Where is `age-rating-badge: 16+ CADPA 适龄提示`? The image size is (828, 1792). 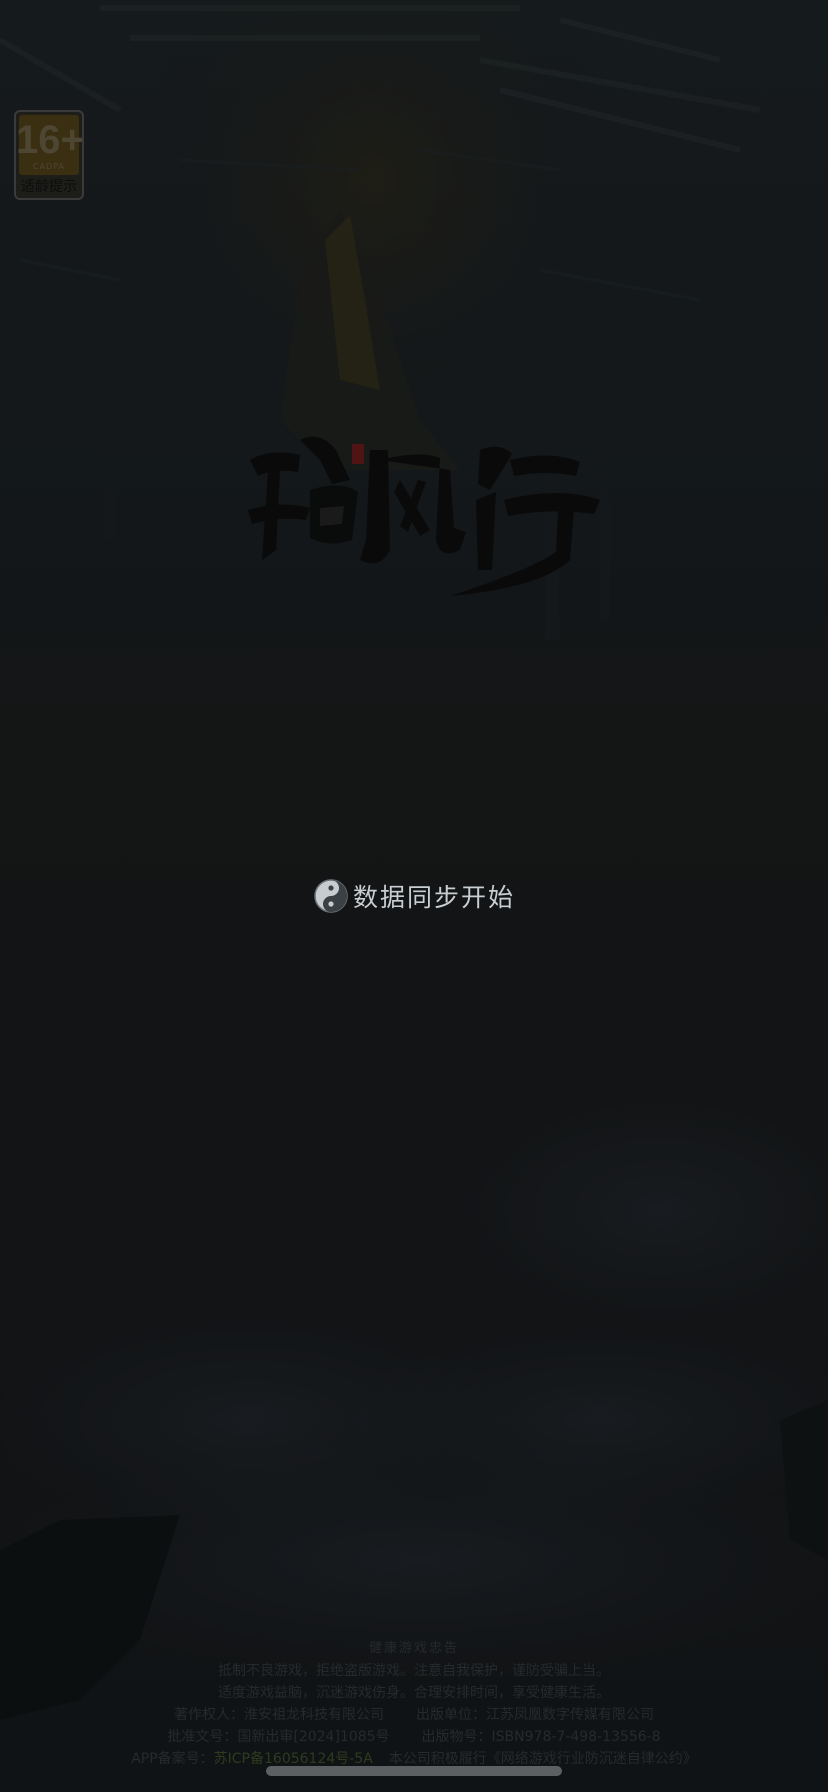
age-rating-badge: 16+ CADPA 适龄提示 is located at coordinates (49, 155).